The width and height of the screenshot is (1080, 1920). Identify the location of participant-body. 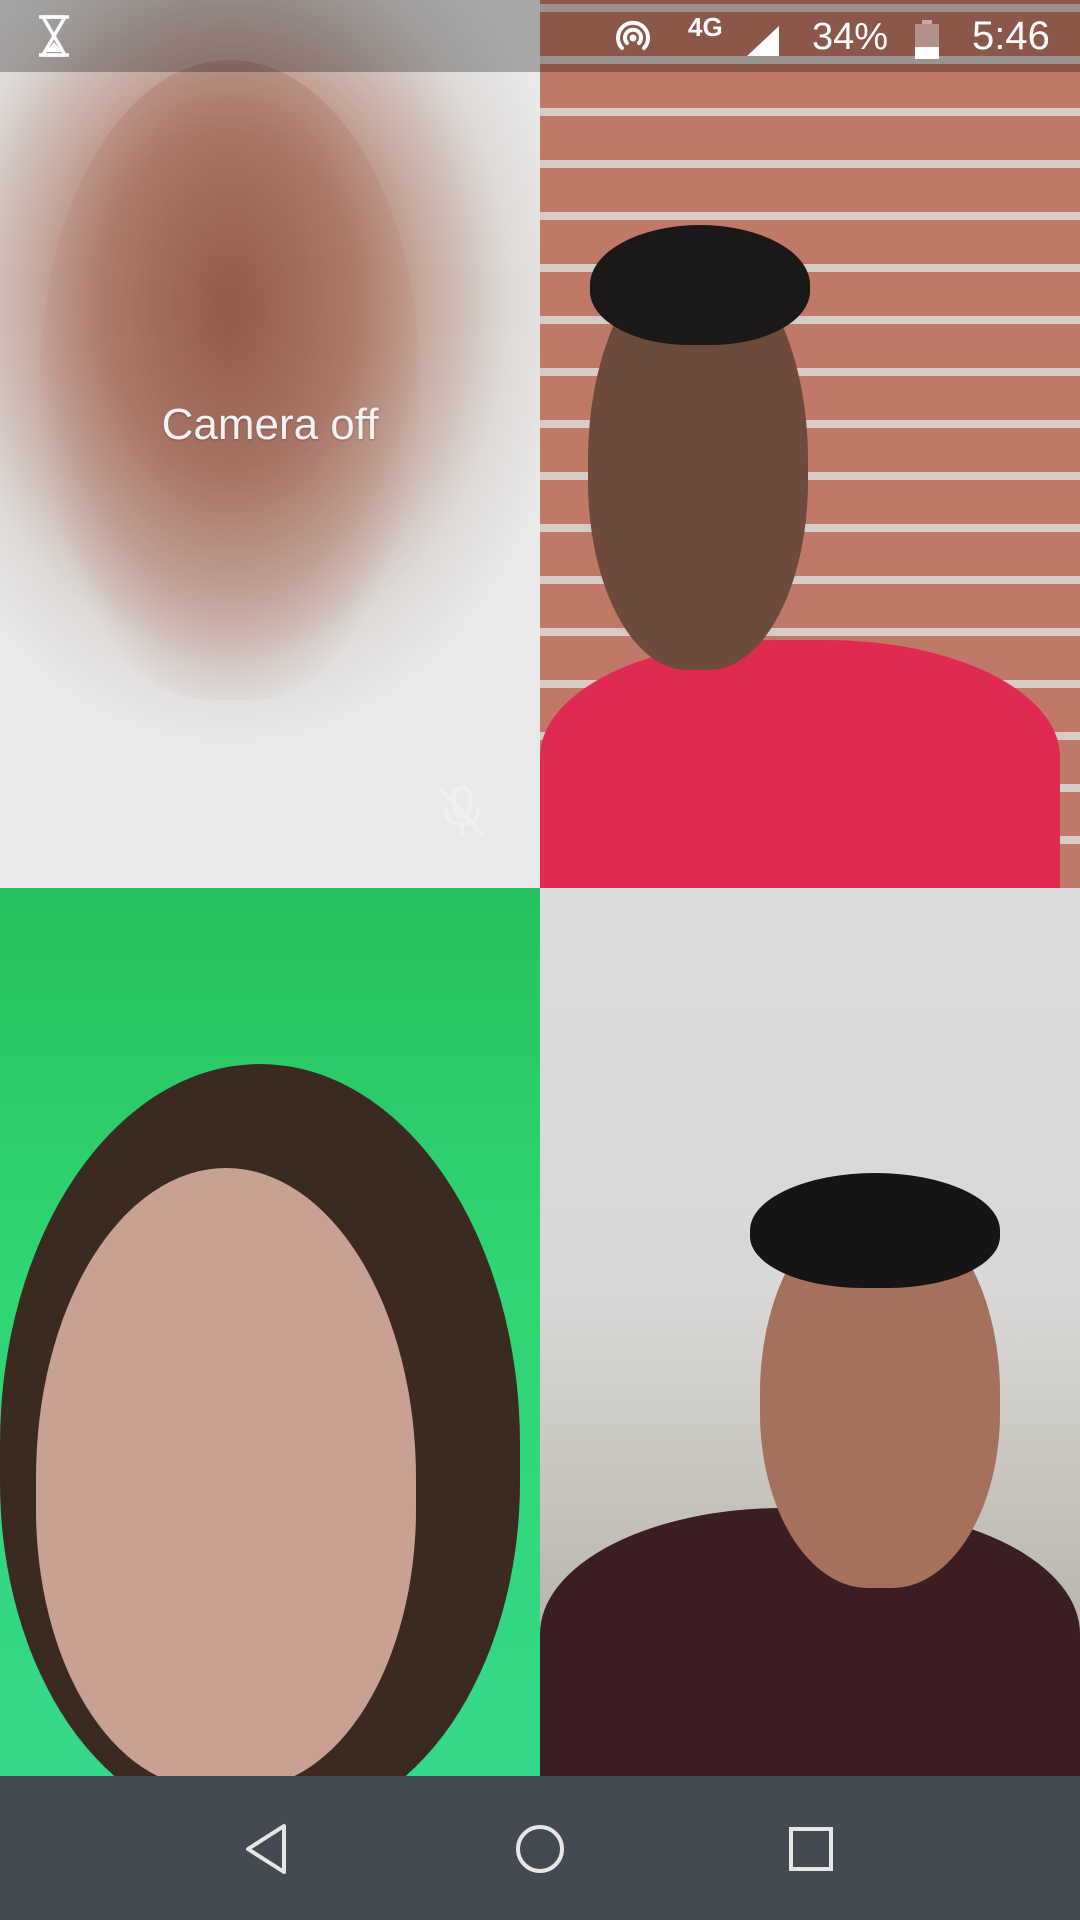
(800, 764).